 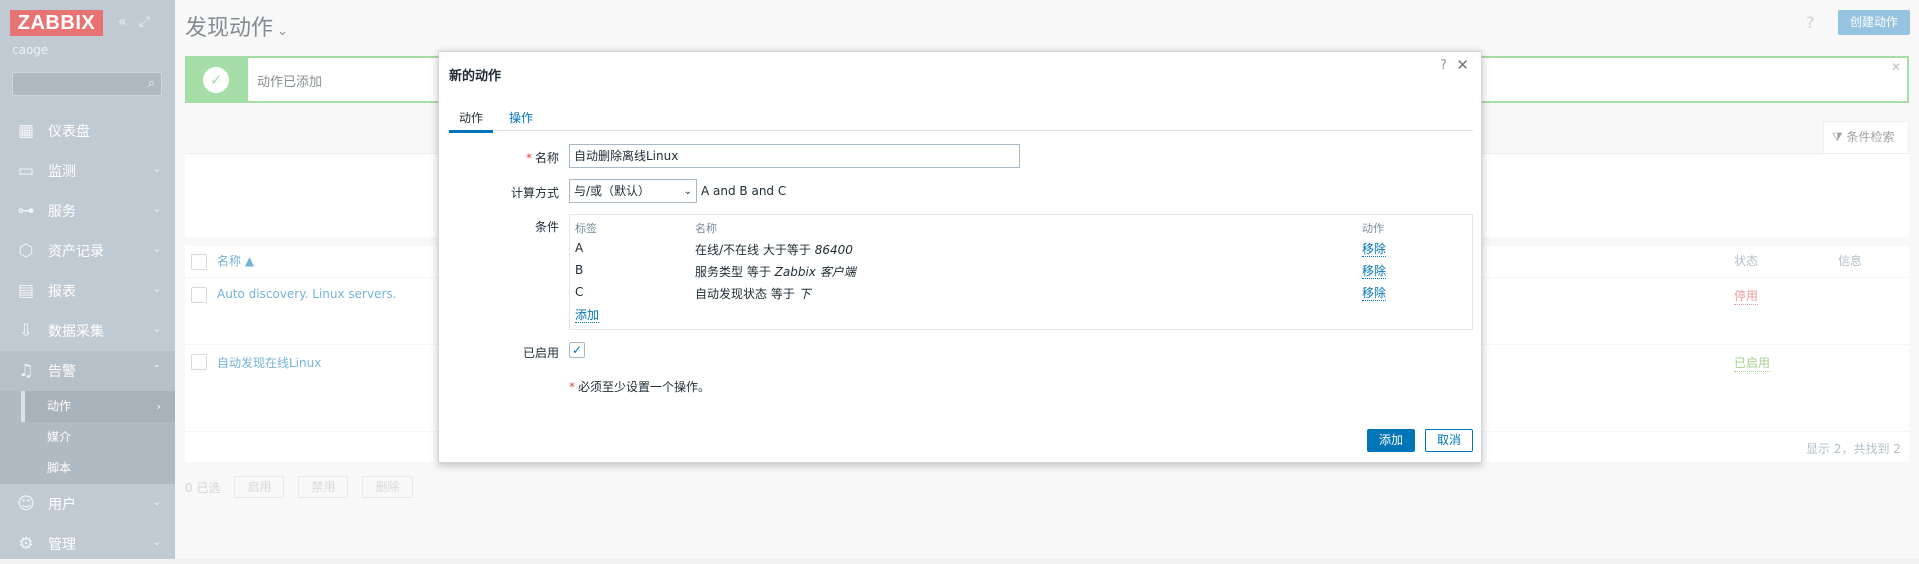 I want to click on conditions-header-name: 名称, so click(x=706, y=228).